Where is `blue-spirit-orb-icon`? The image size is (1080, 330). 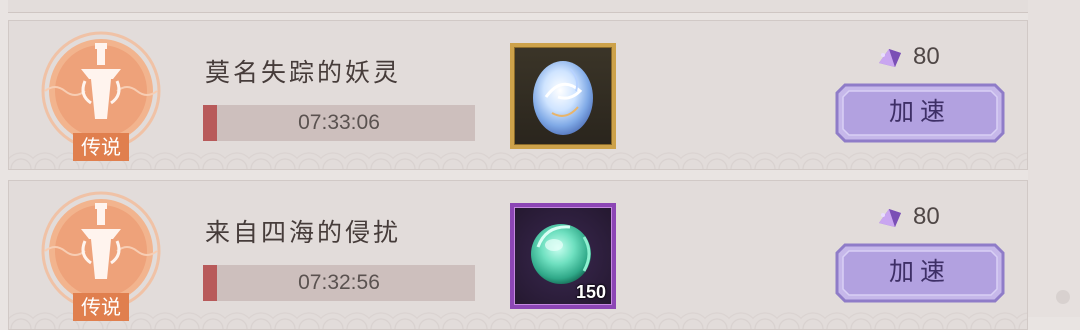 blue-spirit-orb-icon is located at coordinates (563, 98).